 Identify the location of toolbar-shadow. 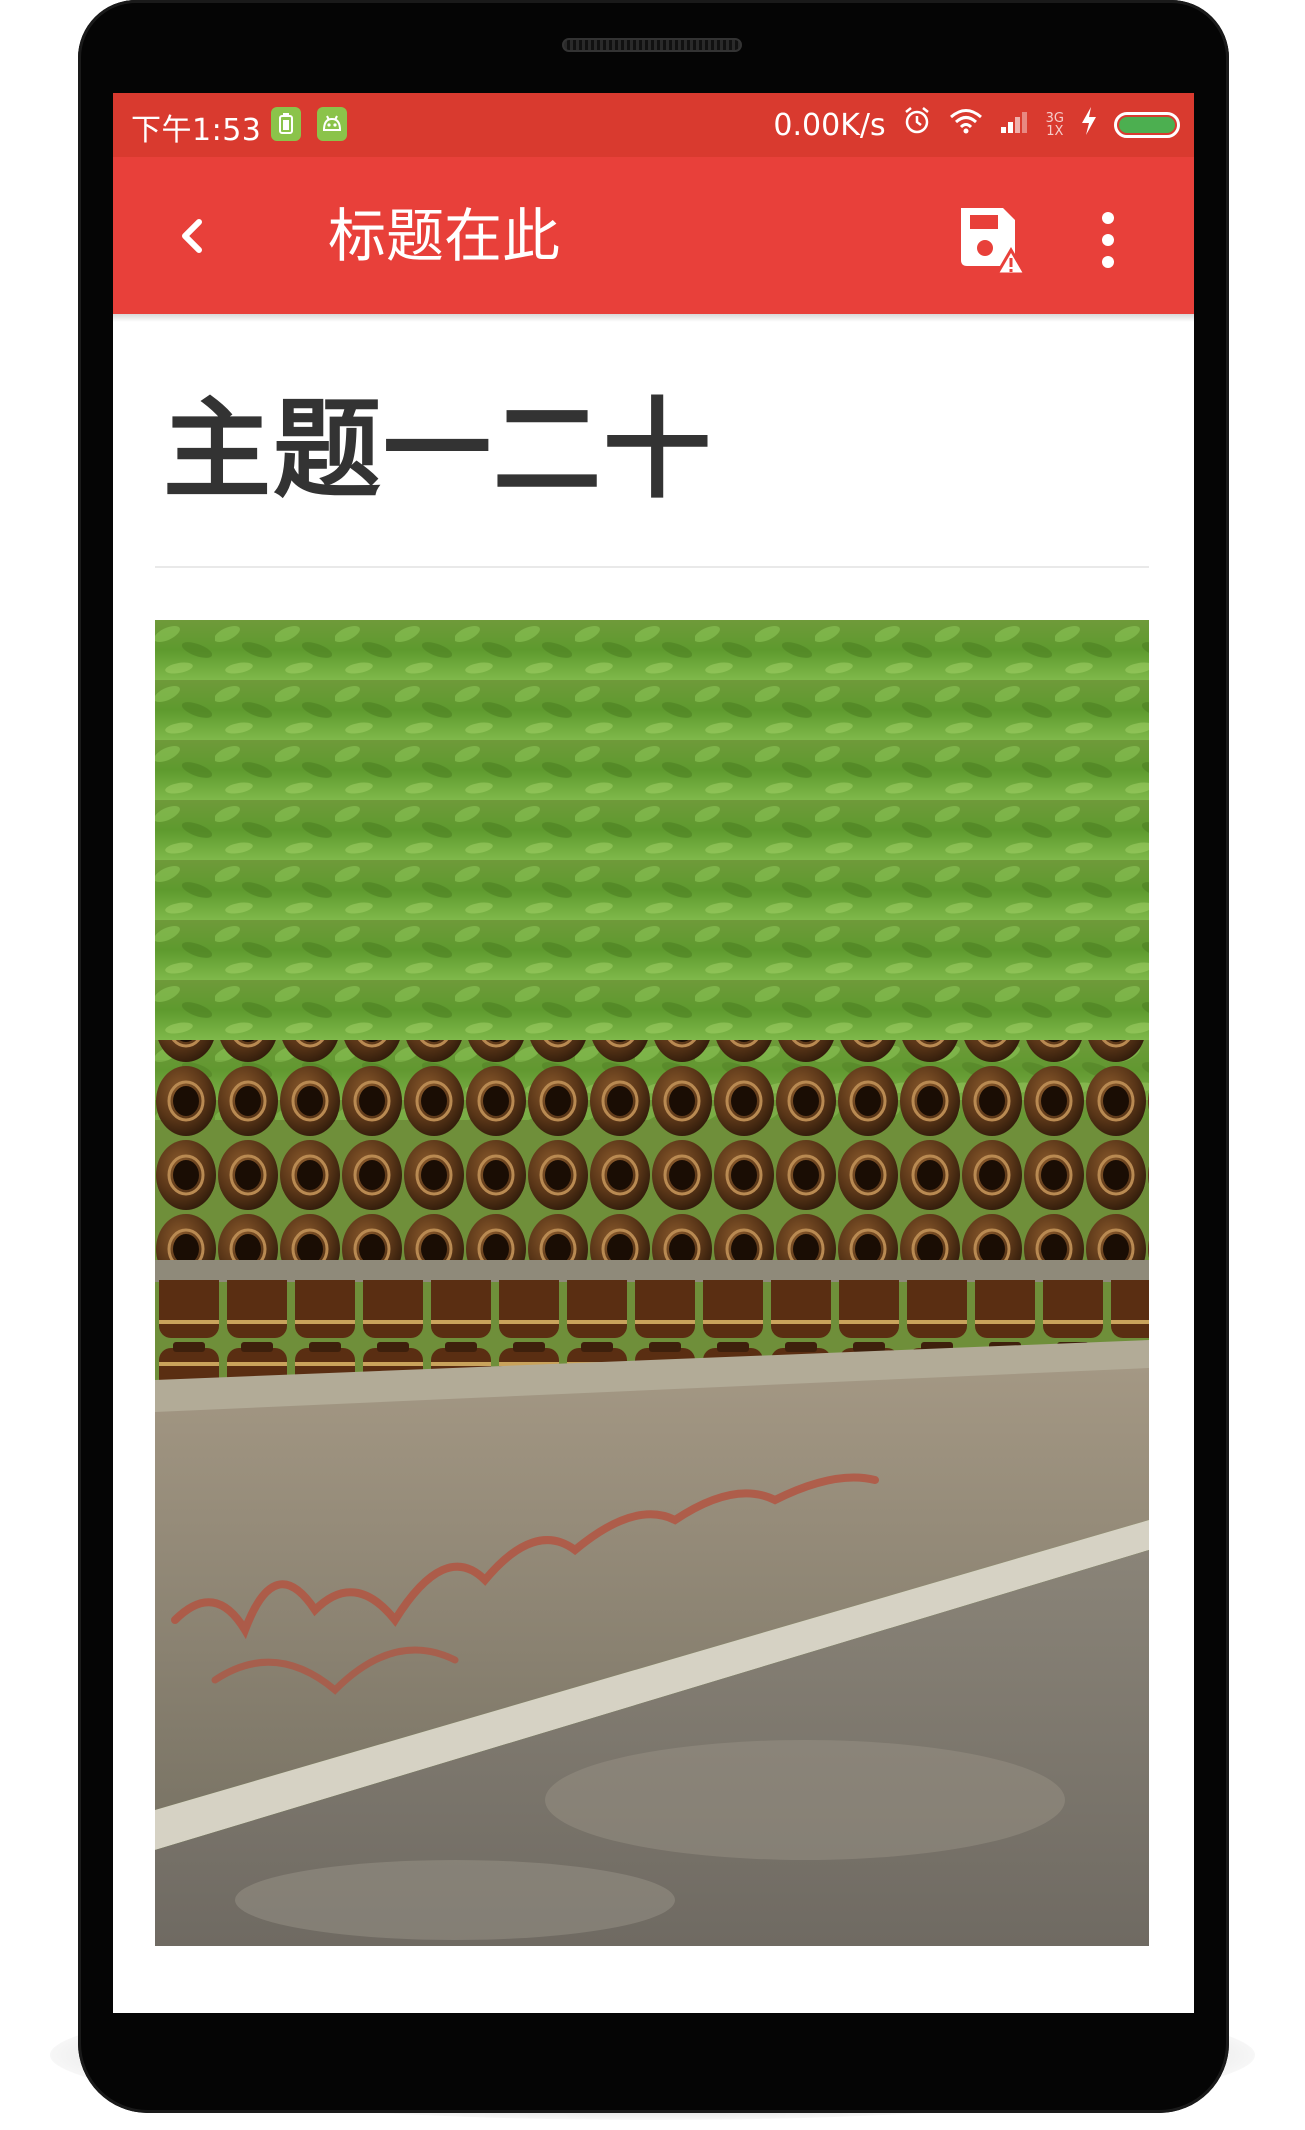
(653, 318).